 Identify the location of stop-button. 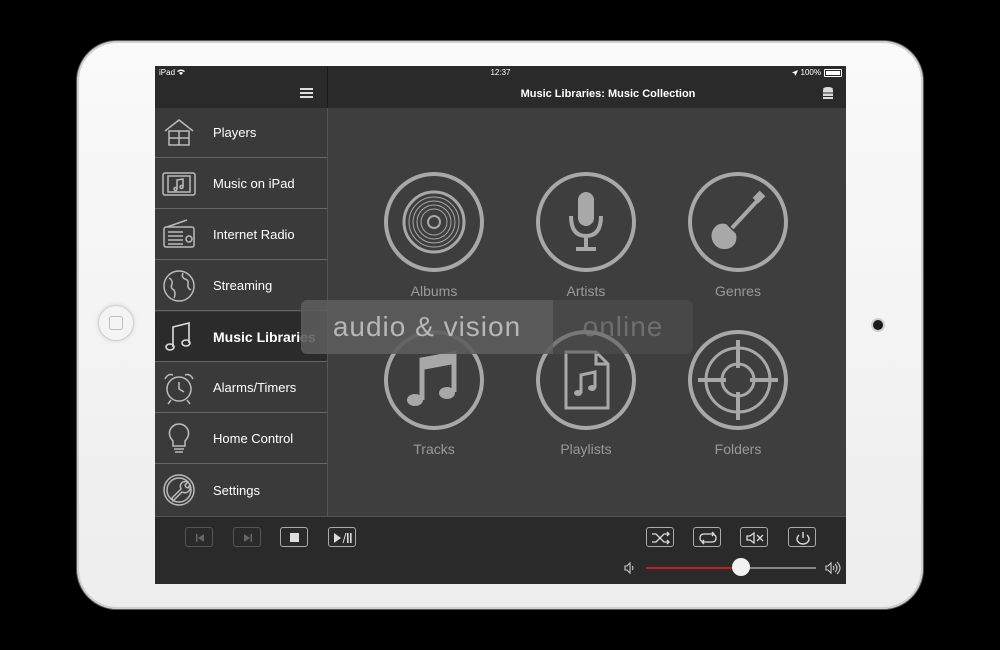
(294, 537).